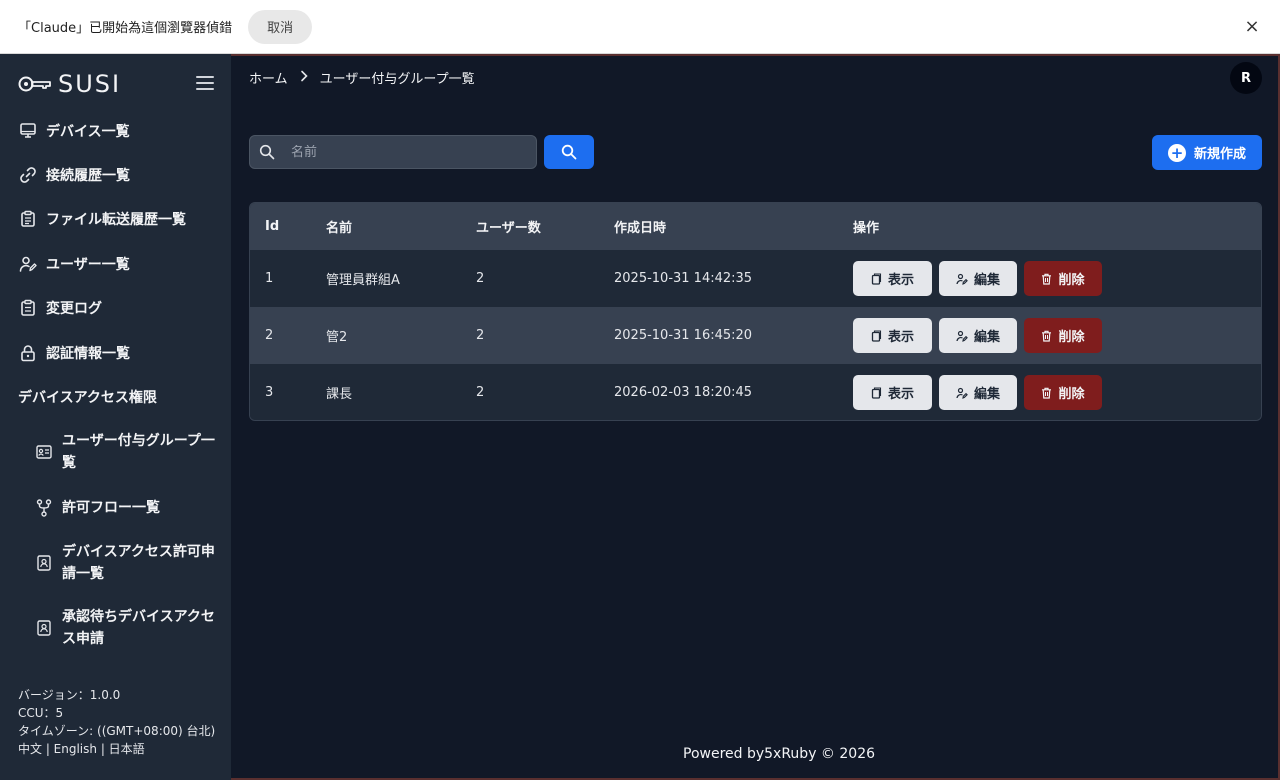 This screenshot has width=1280, height=780. Describe the element at coordinates (508, 228) in the screenshot. I see `column-header-user-count: ユーザー数` at that location.